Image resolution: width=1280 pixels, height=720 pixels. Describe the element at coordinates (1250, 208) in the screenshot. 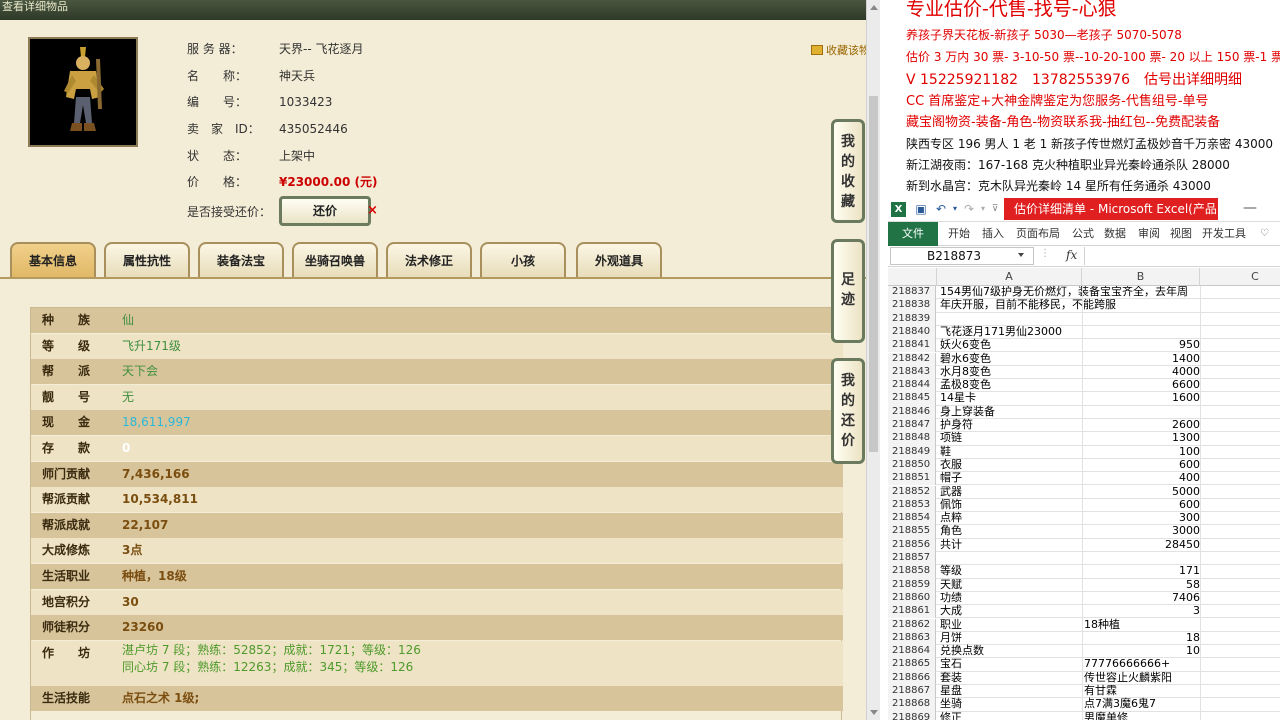

I see `minimize-icon: —` at that location.